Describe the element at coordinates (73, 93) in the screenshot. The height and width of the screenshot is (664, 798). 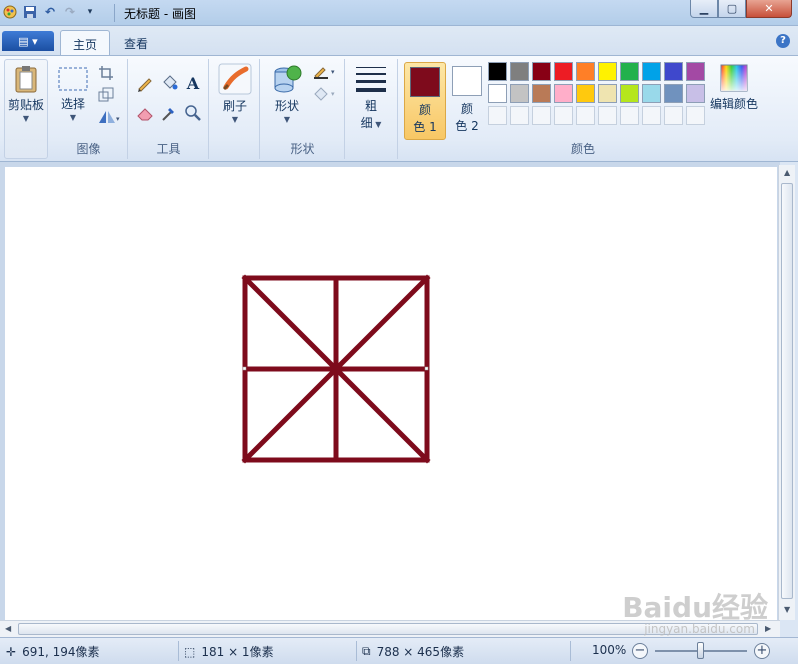
I see `select-button: 选择 ▼` at that location.